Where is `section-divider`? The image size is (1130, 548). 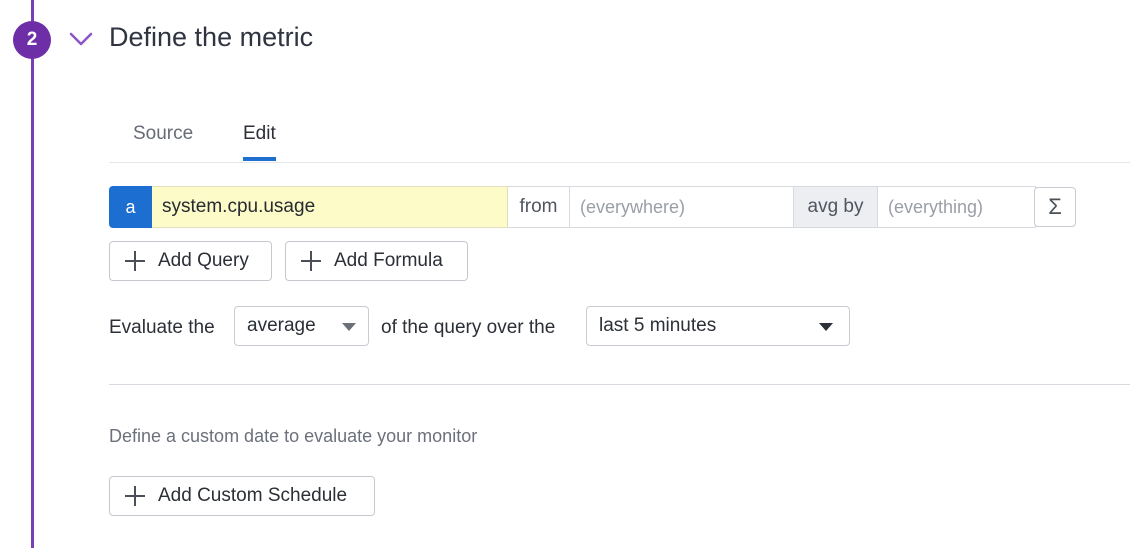 section-divider is located at coordinates (619, 384).